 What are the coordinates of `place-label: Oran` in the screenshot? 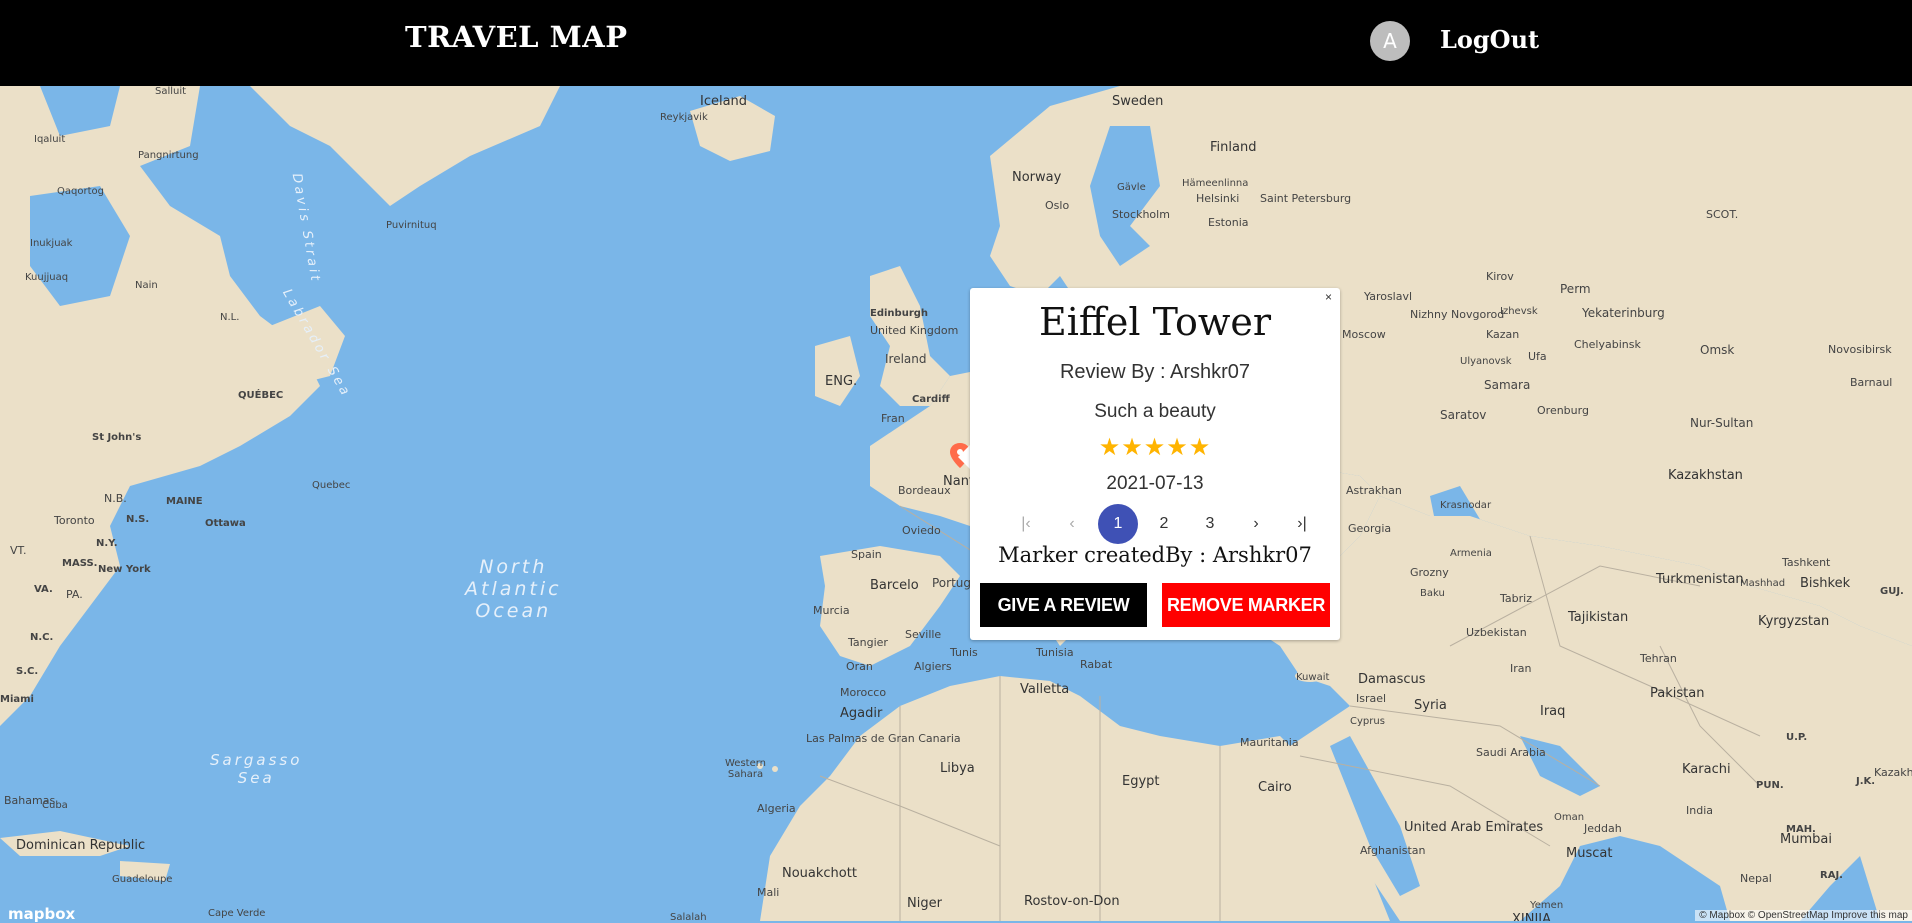 It's located at (859, 666).